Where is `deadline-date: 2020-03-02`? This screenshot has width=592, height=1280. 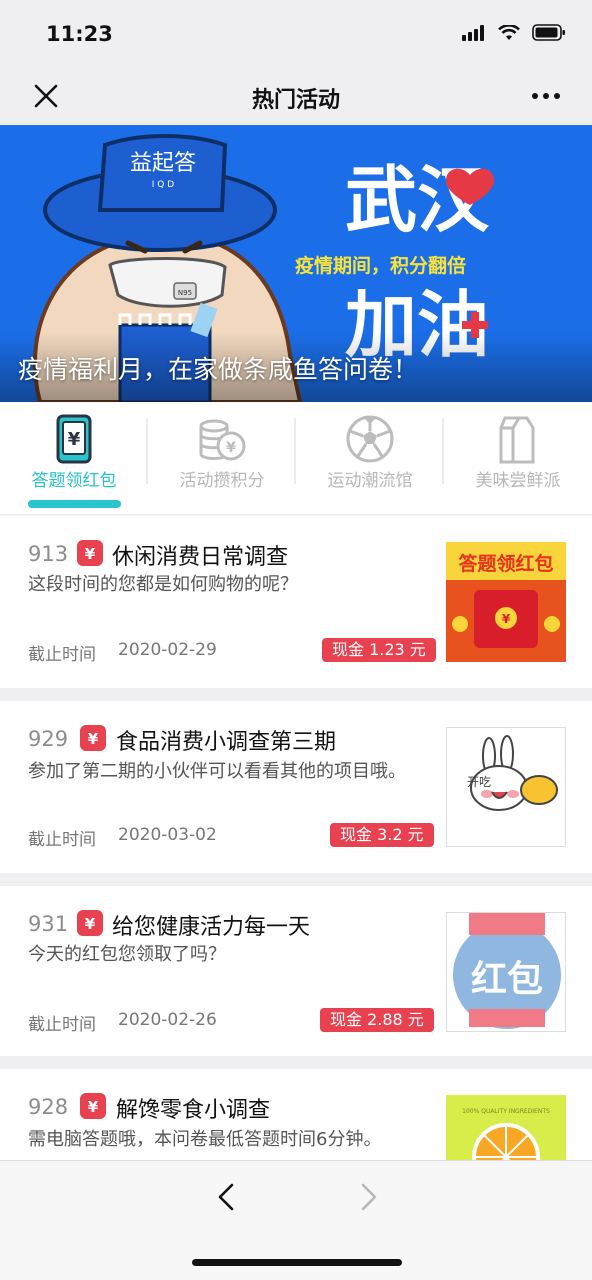 deadline-date: 2020-03-02 is located at coordinates (167, 835).